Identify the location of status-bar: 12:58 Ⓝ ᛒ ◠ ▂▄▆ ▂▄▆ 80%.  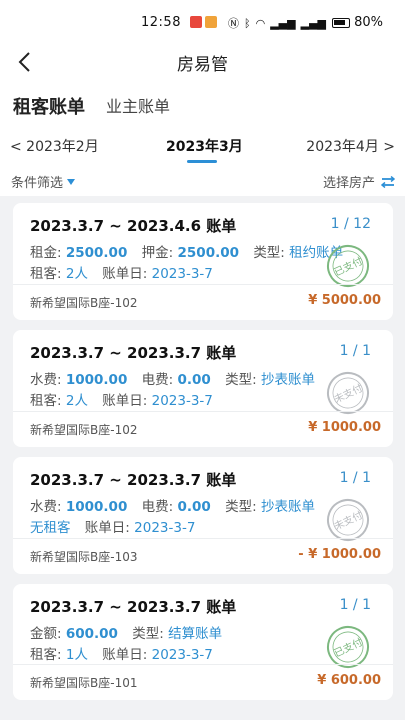
(202, 23).